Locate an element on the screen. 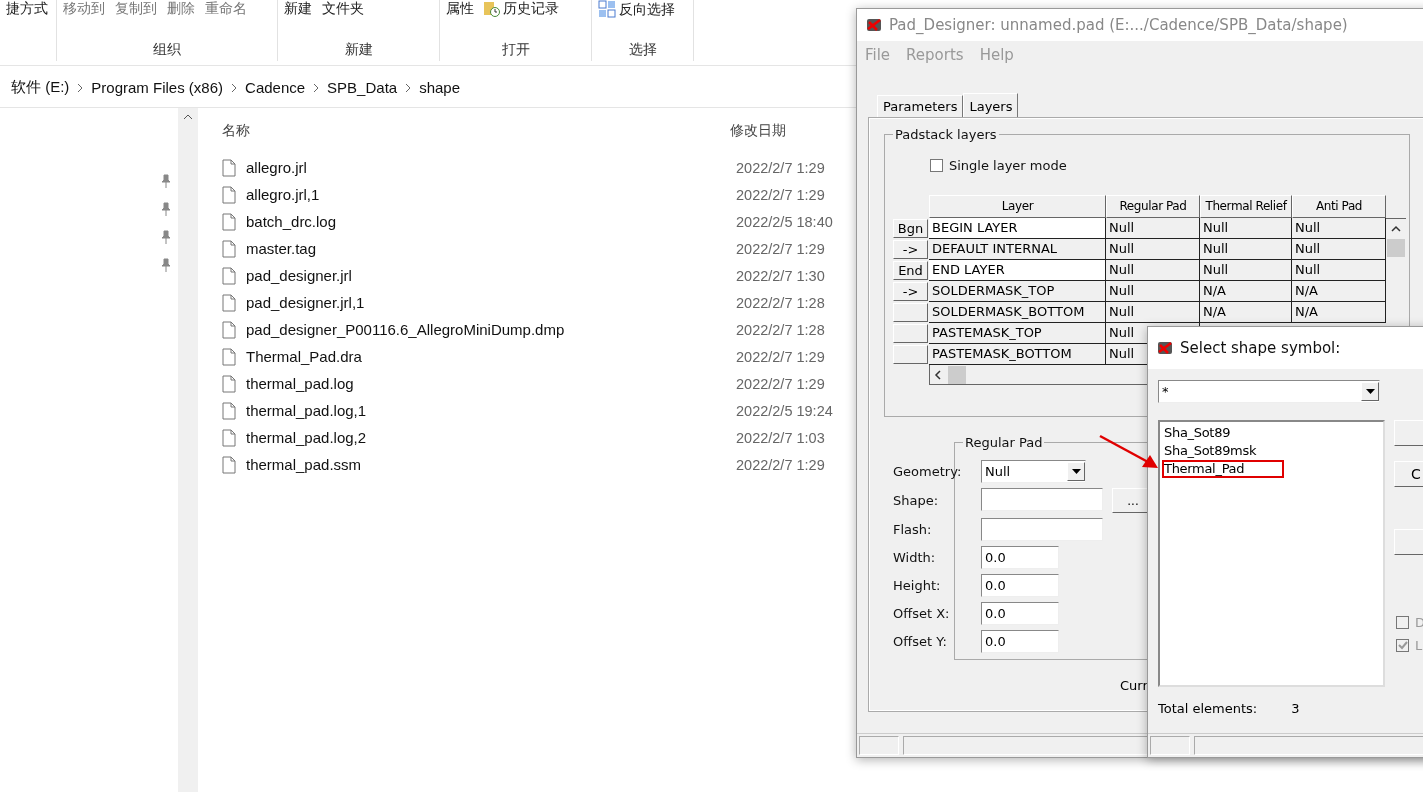 This screenshot has width=1423, height=792. column-header: 名称 is located at coordinates (476, 131).